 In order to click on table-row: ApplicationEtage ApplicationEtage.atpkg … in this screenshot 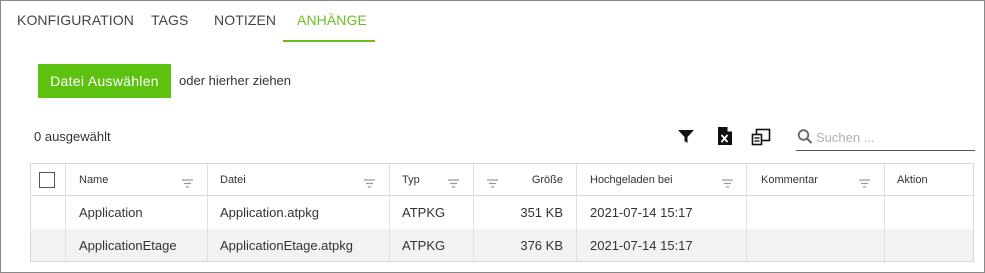, I will do `click(502, 245)`.